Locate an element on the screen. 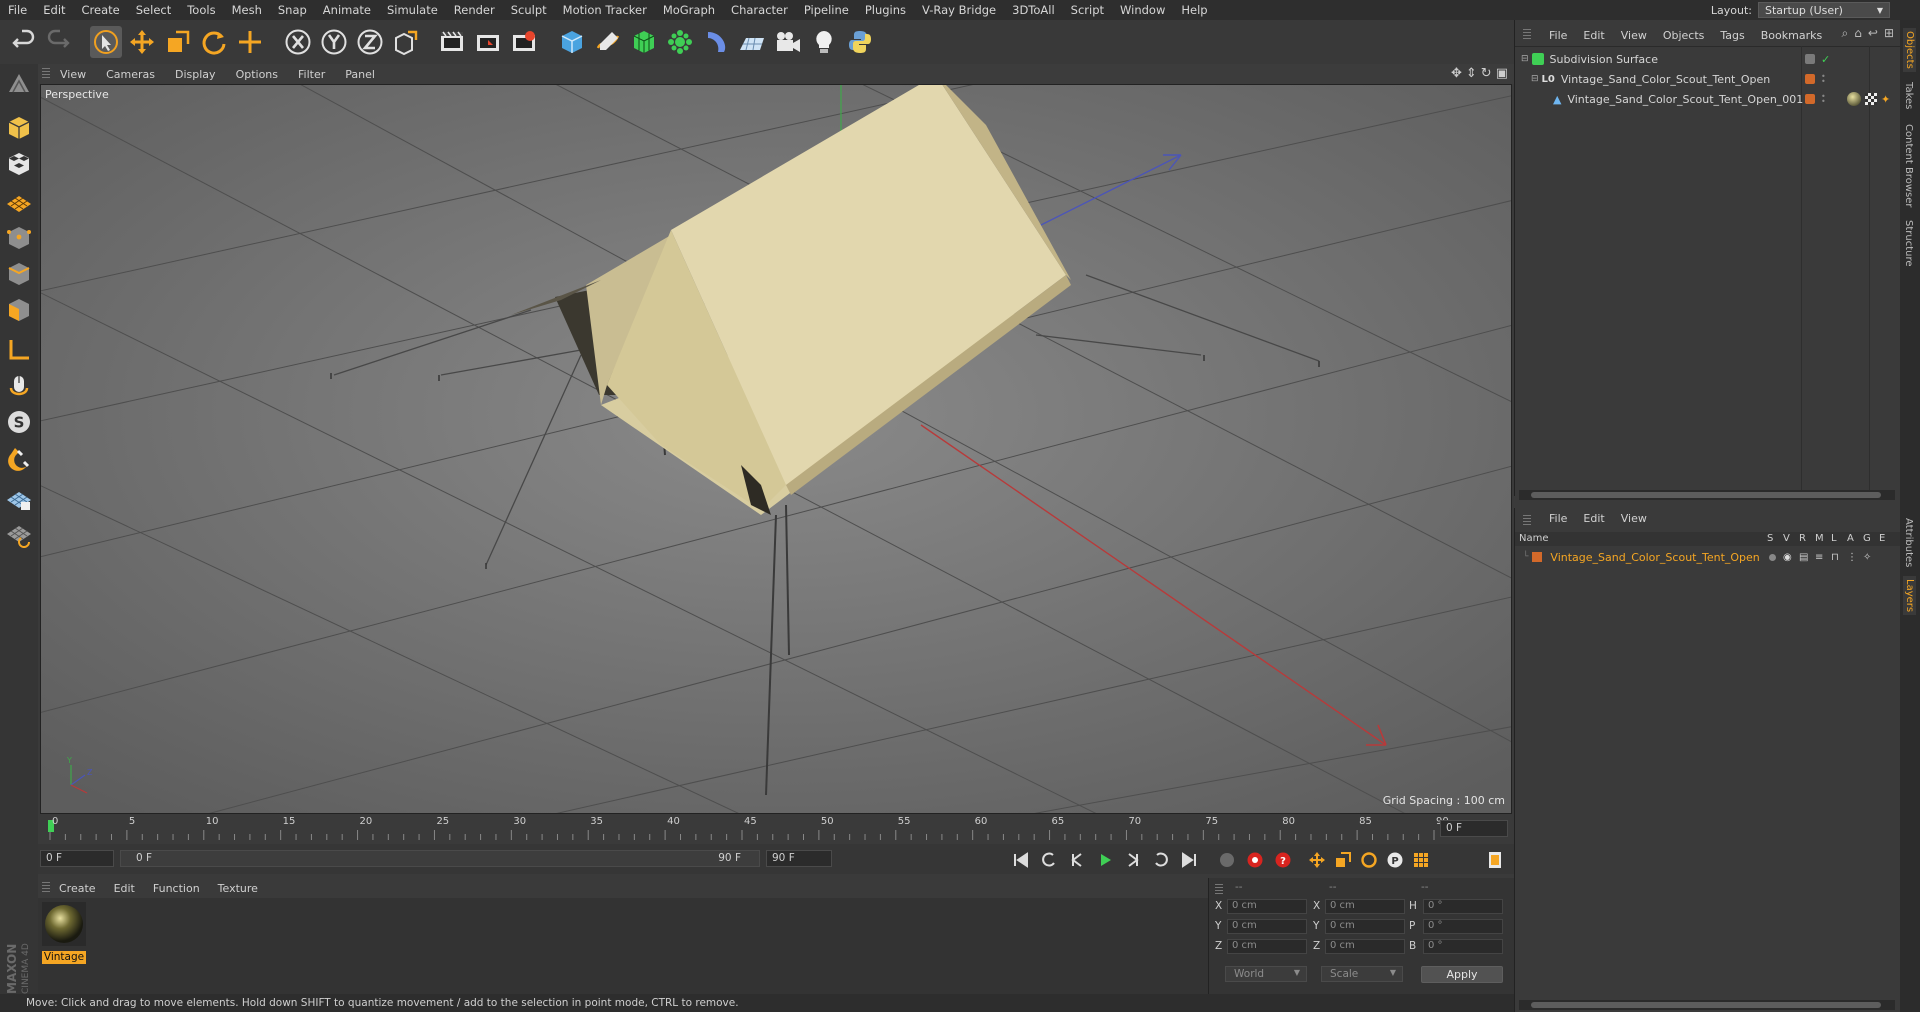  texture-tag-icon is located at coordinates (1871, 99).